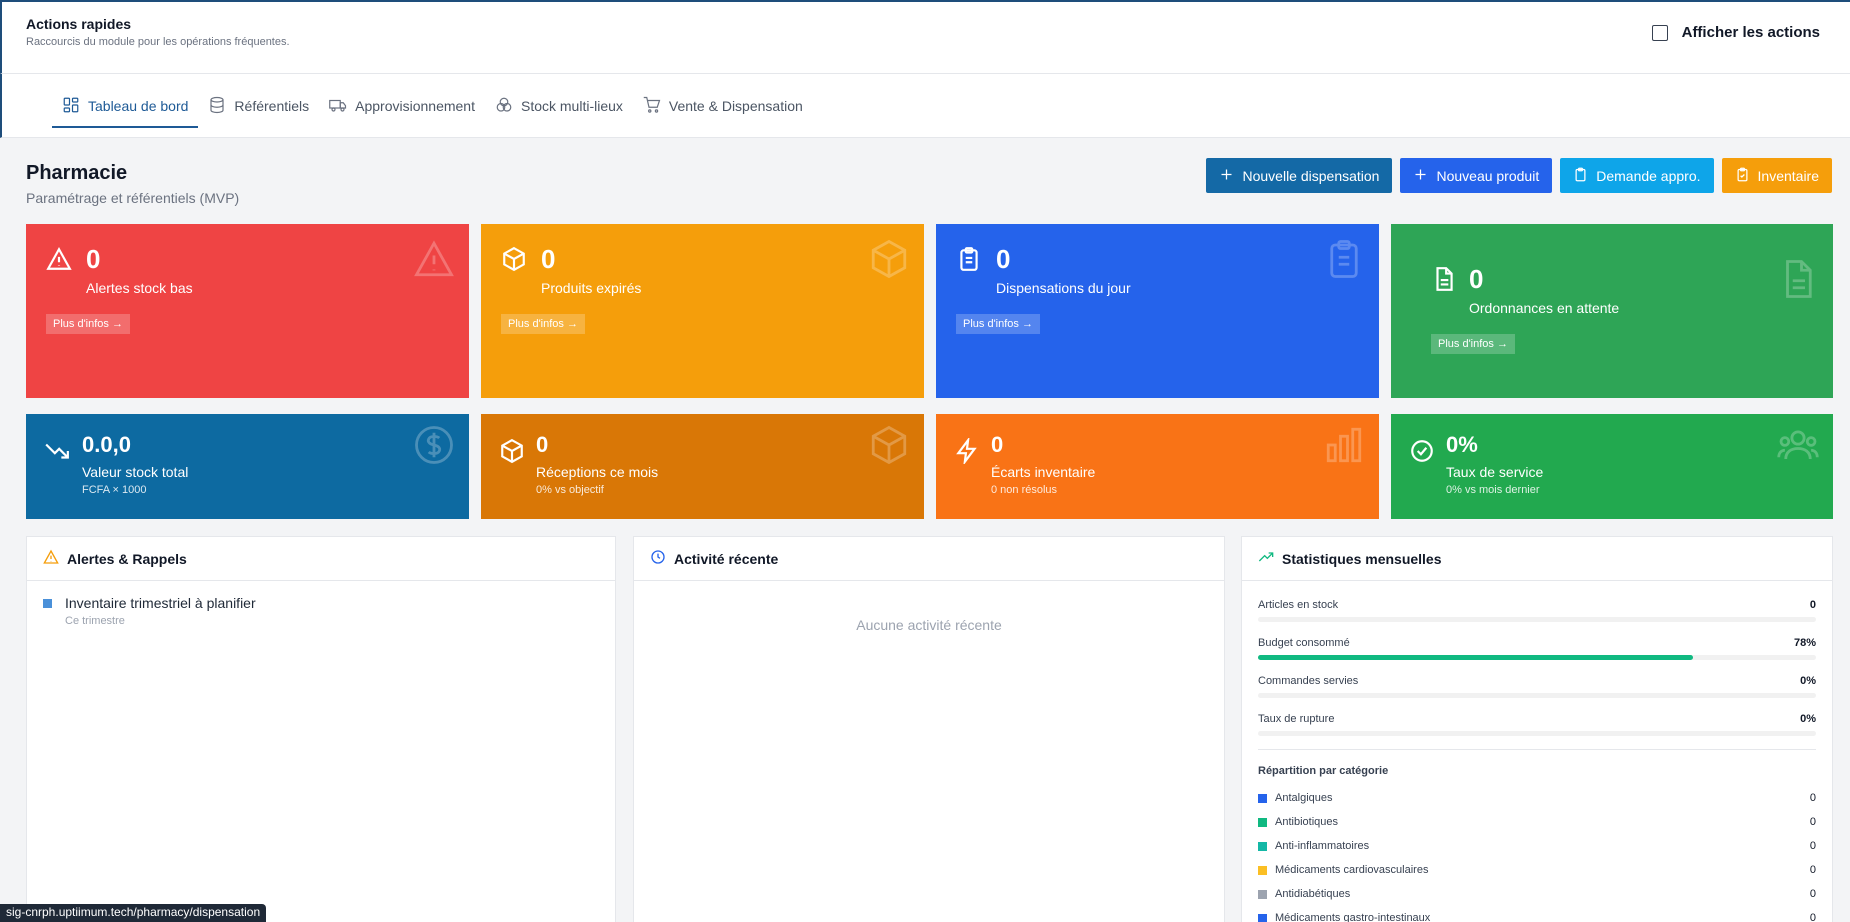 The image size is (1850, 922). What do you see at coordinates (1157, 311) in the screenshot?
I see `card-dispensations-today: 0 Dispensations du jour Plus d'infos →` at bounding box center [1157, 311].